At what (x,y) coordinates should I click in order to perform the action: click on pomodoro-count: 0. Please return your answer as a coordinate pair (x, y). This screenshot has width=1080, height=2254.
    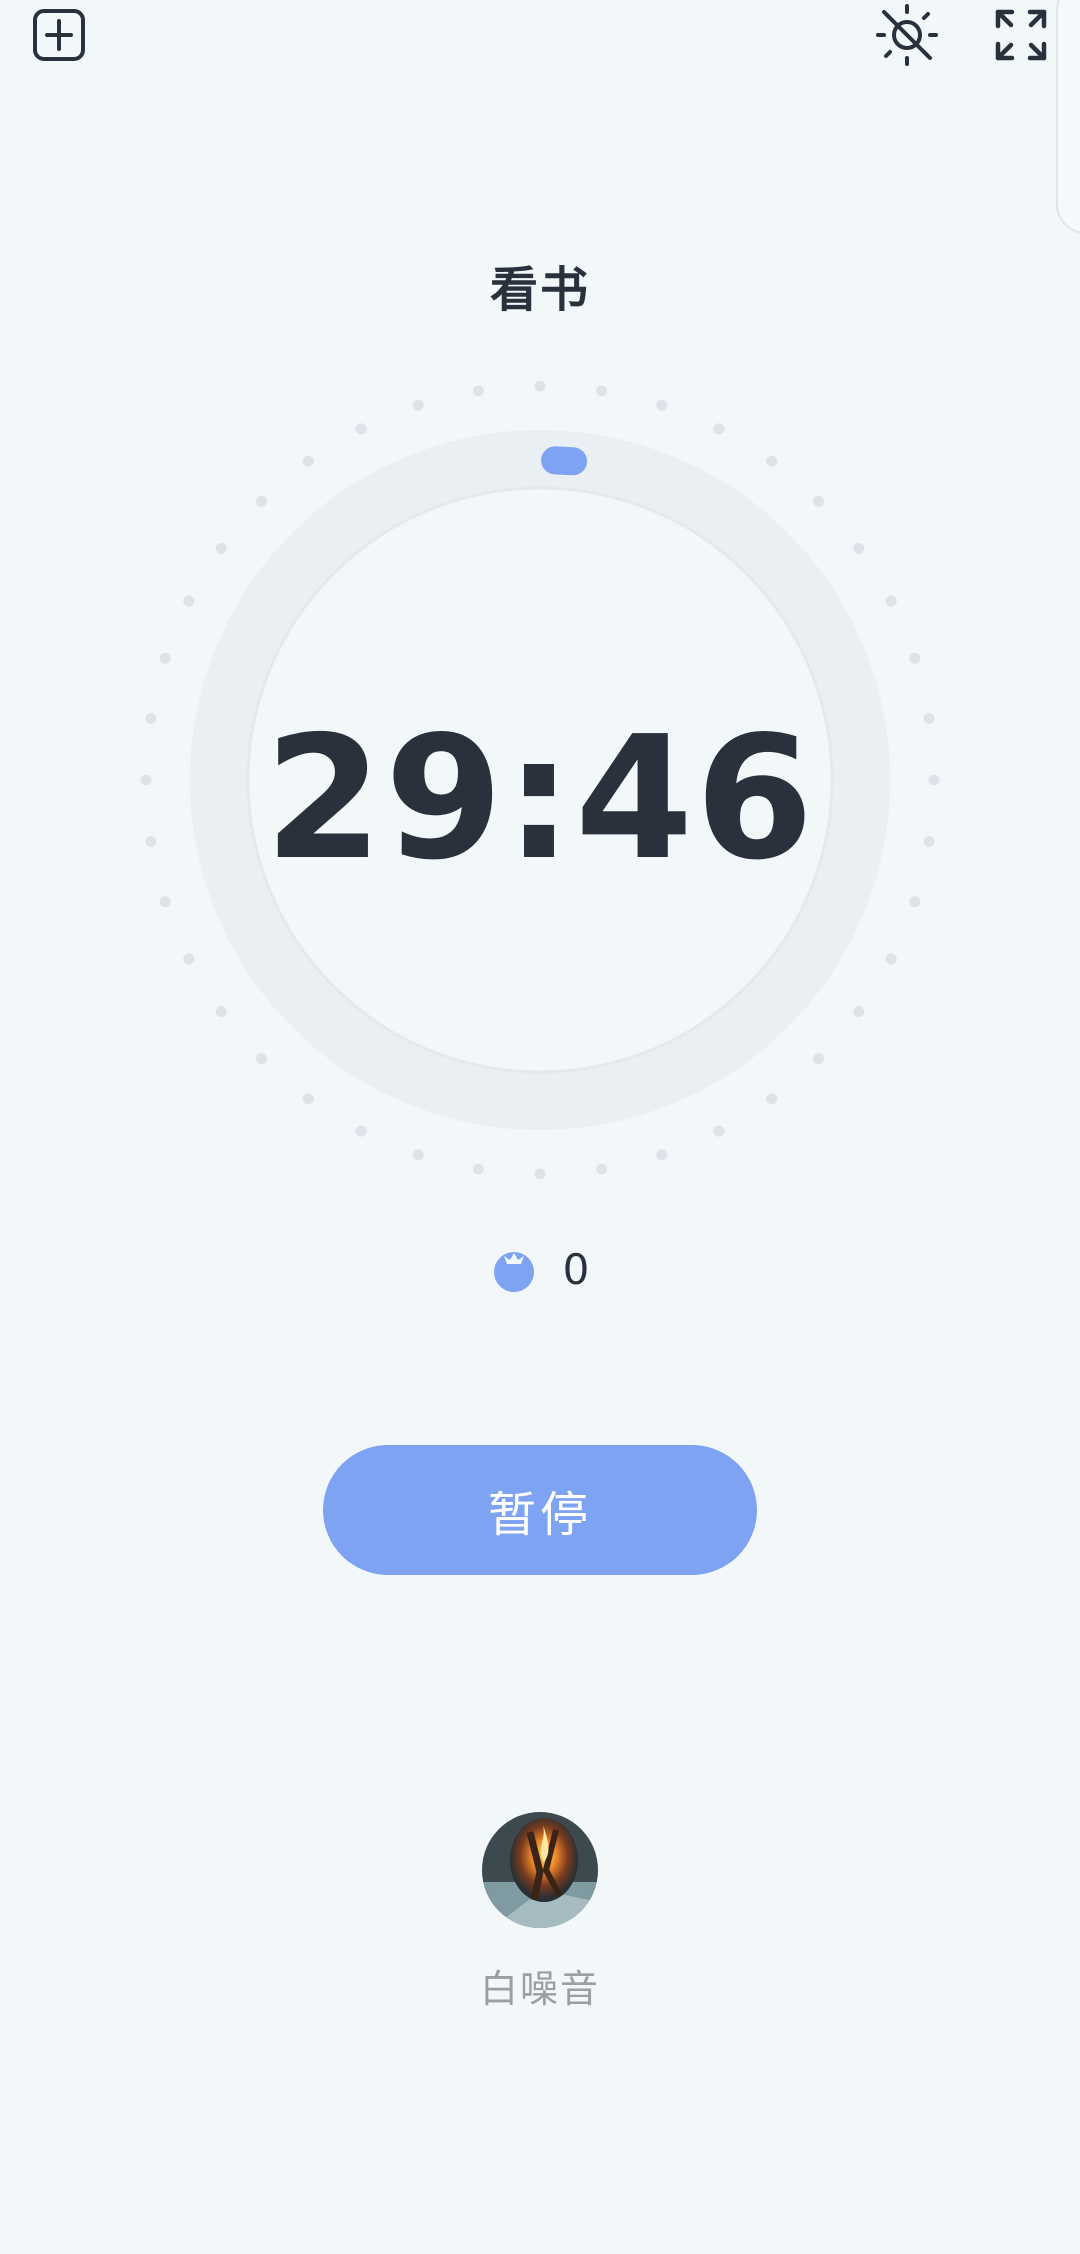
    Looking at the image, I should click on (540, 1269).